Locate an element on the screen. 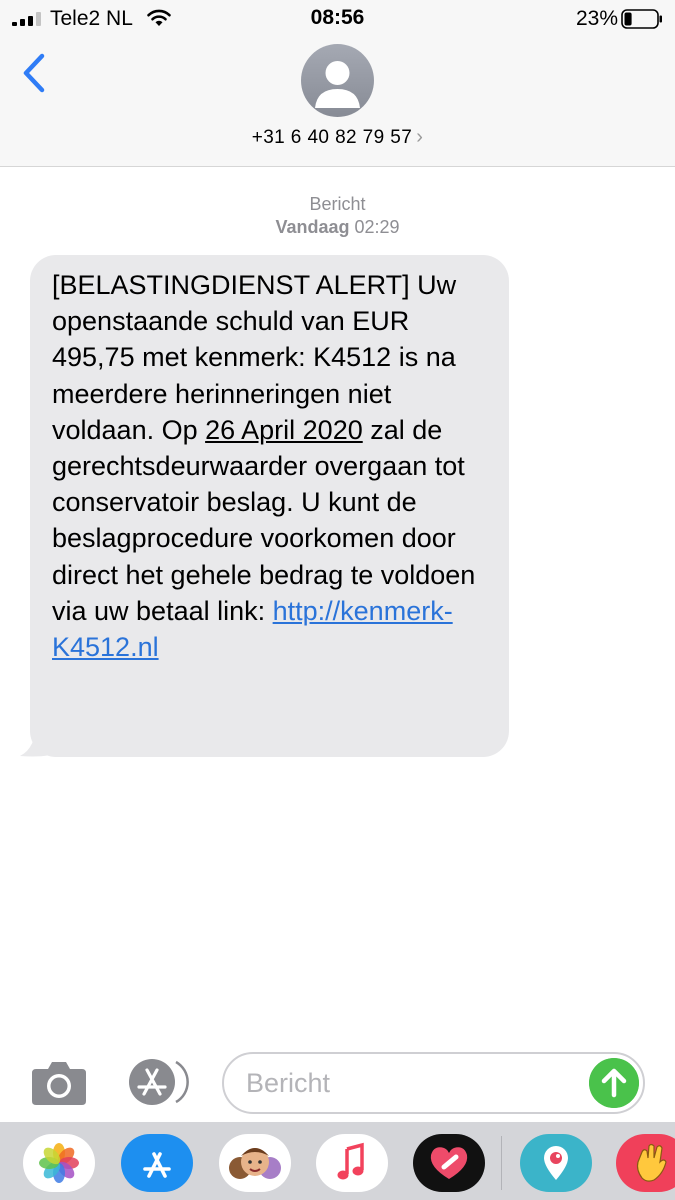 Image resolution: width=675 pixels, height=1200 pixels. person-icon is located at coordinates (337, 84).